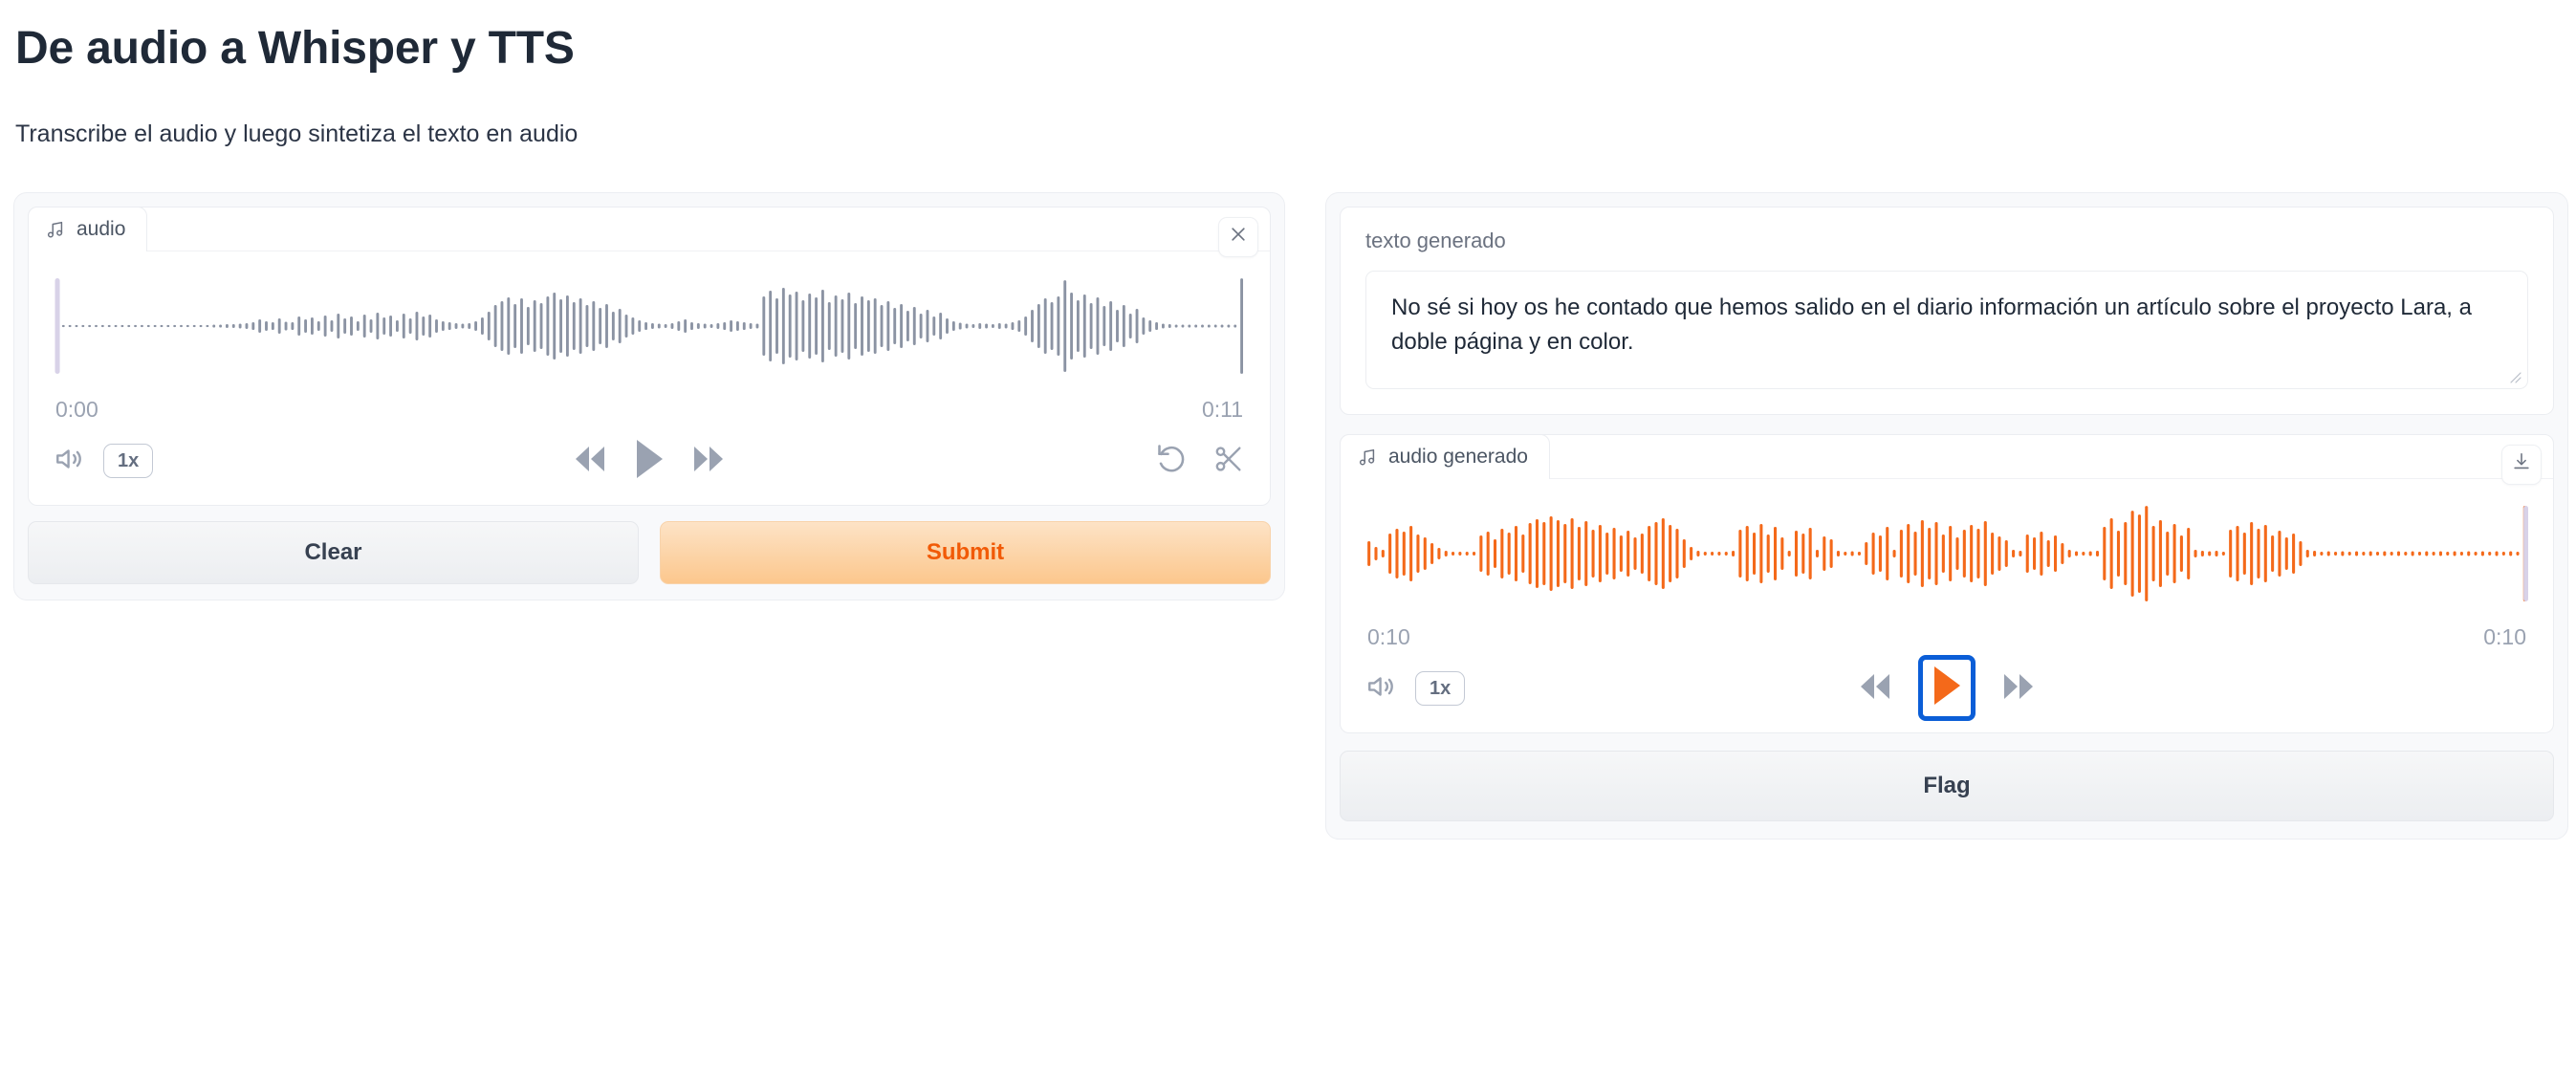 The height and width of the screenshot is (1069, 2576). What do you see at coordinates (101, 228) in the screenshot?
I see `tab-audio-label: audio` at bounding box center [101, 228].